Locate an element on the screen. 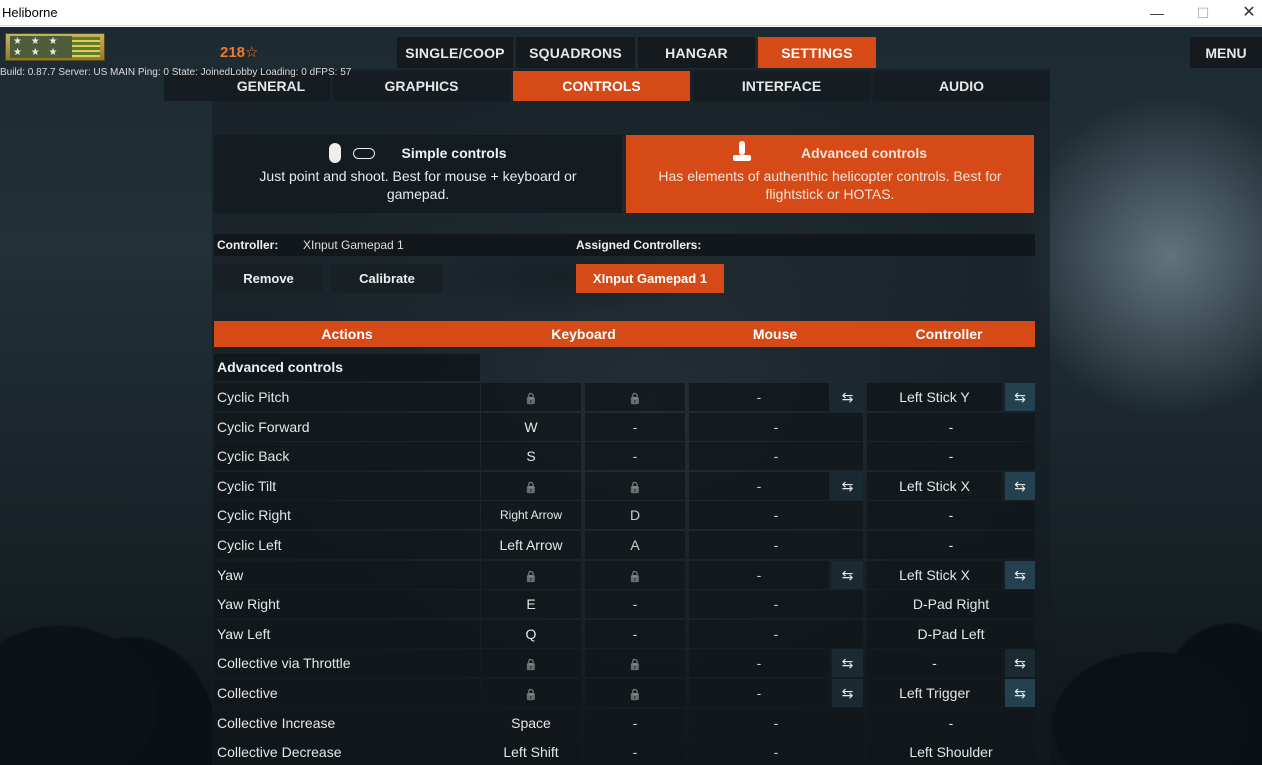 The image size is (1262, 765). keyboard-primary-binding: Q is located at coordinates (531, 634).